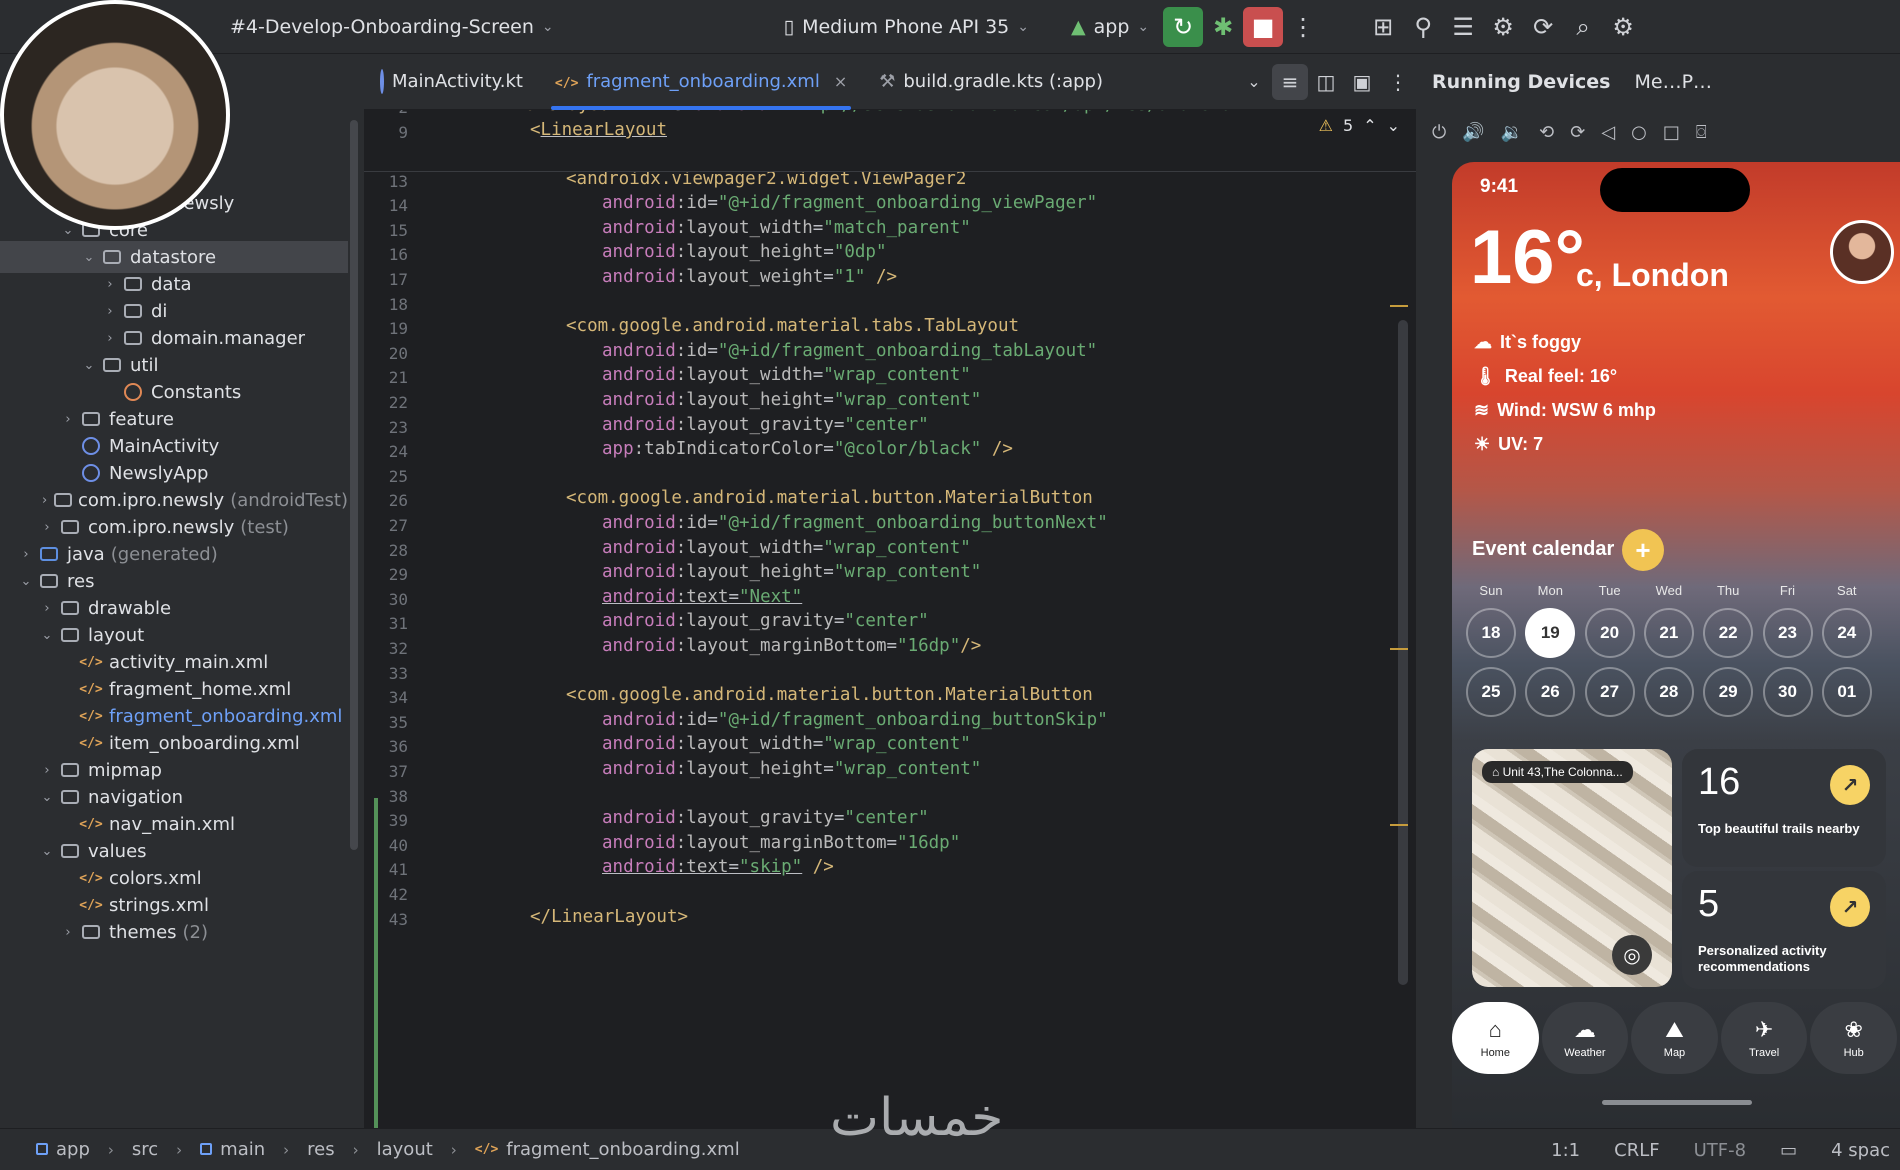 The image size is (1900, 1170). Describe the element at coordinates (1609, 692) in the screenshot. I see `calendar-day: 27` at that location.